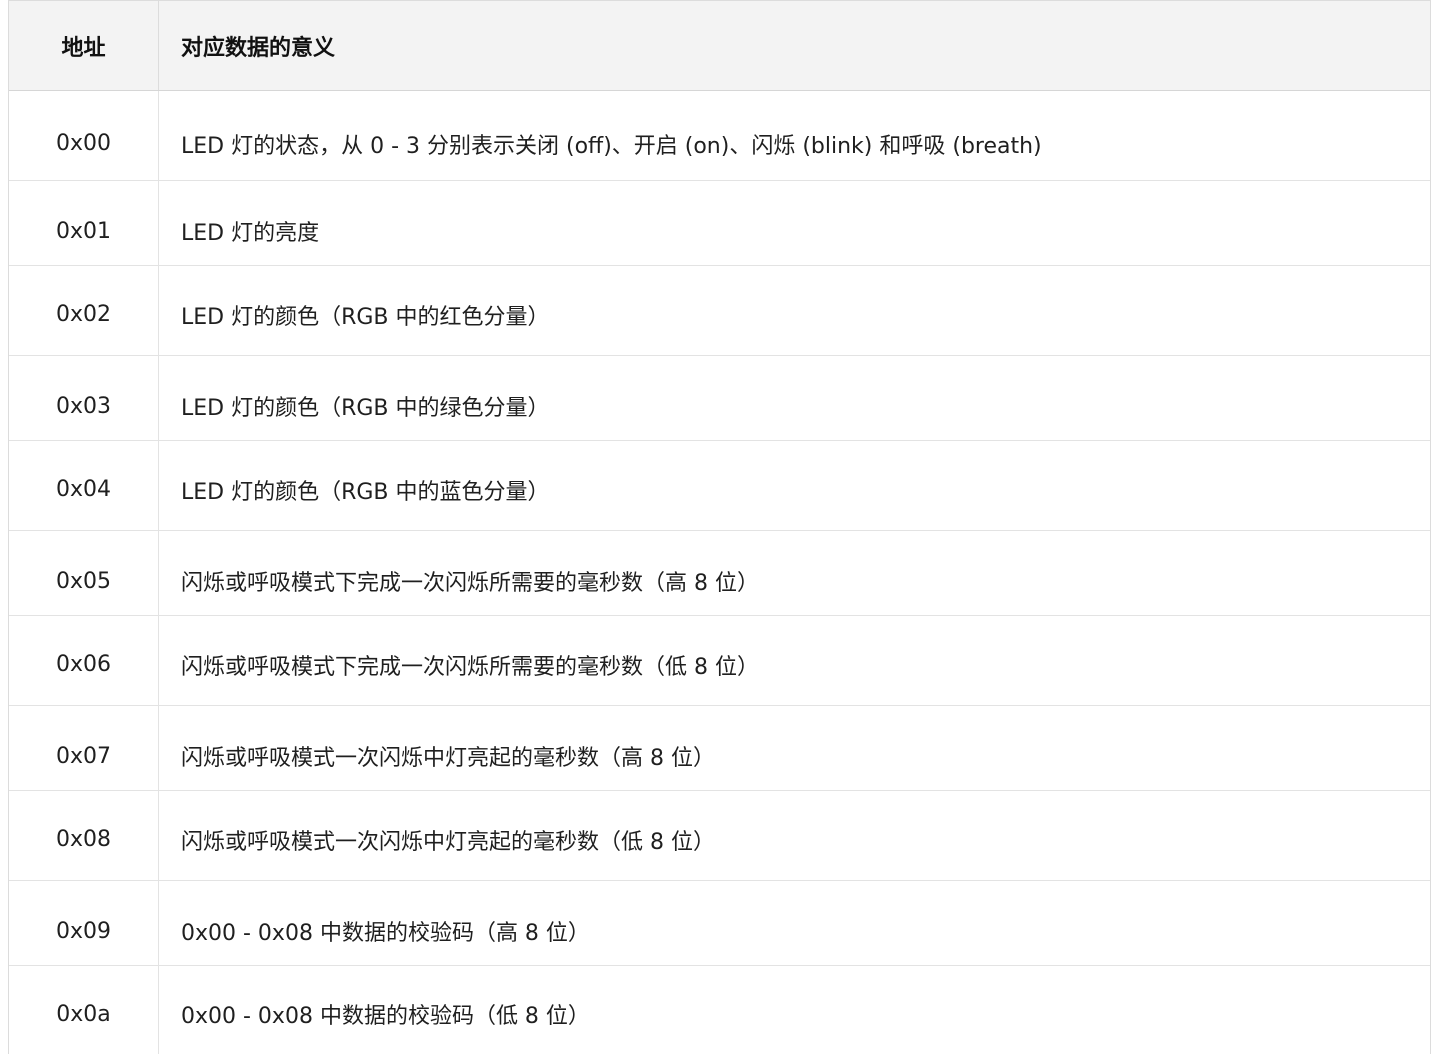  I want to click on table-row: 0x06 闪烁或呼吸模式下完成一次闪烁所需要的毫秒数（低 8 位）, so click(719, 661).